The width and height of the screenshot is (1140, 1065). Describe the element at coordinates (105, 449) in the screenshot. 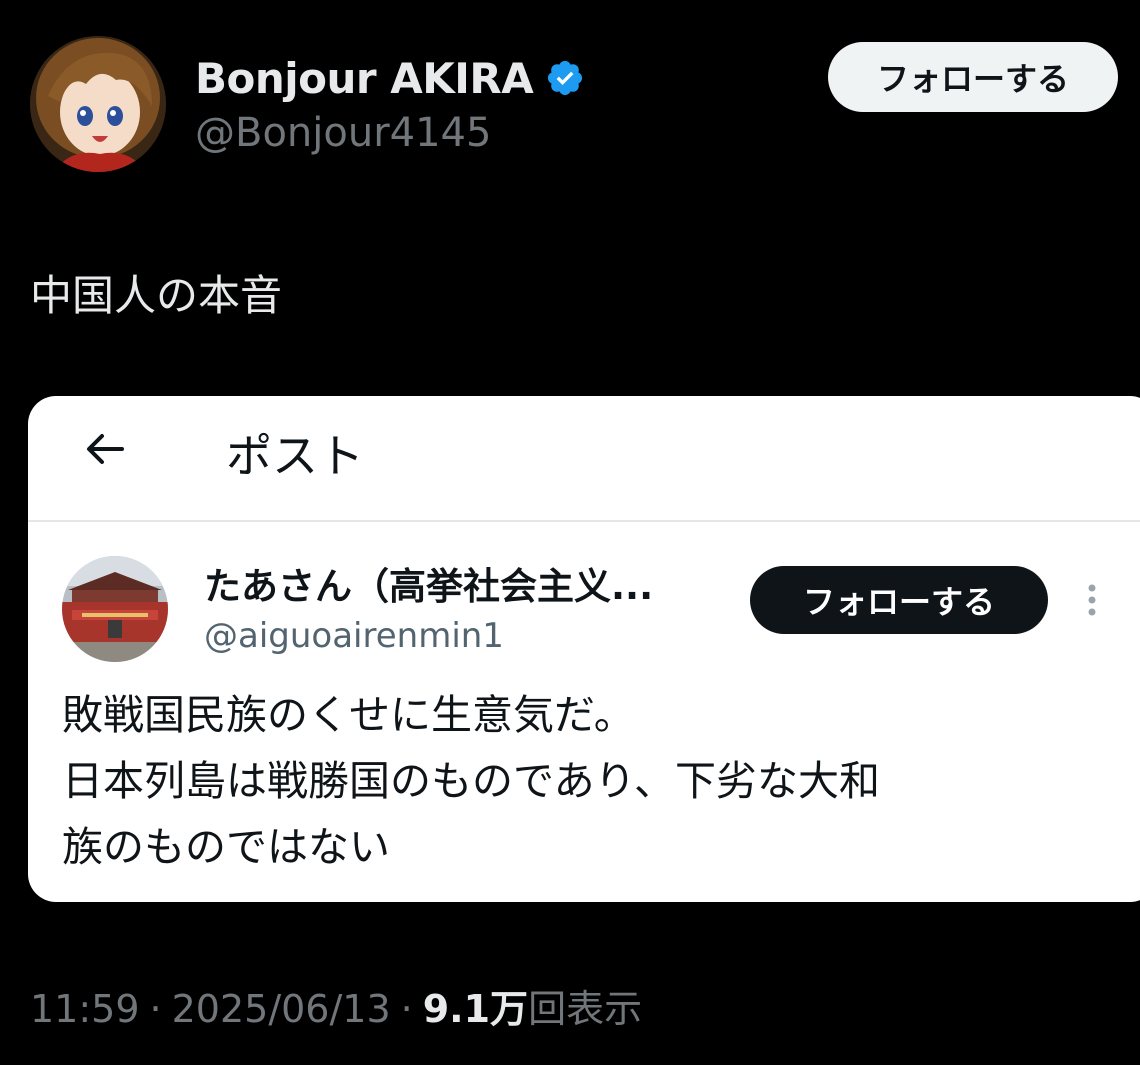

I see `back-arrow-icon` at that location.